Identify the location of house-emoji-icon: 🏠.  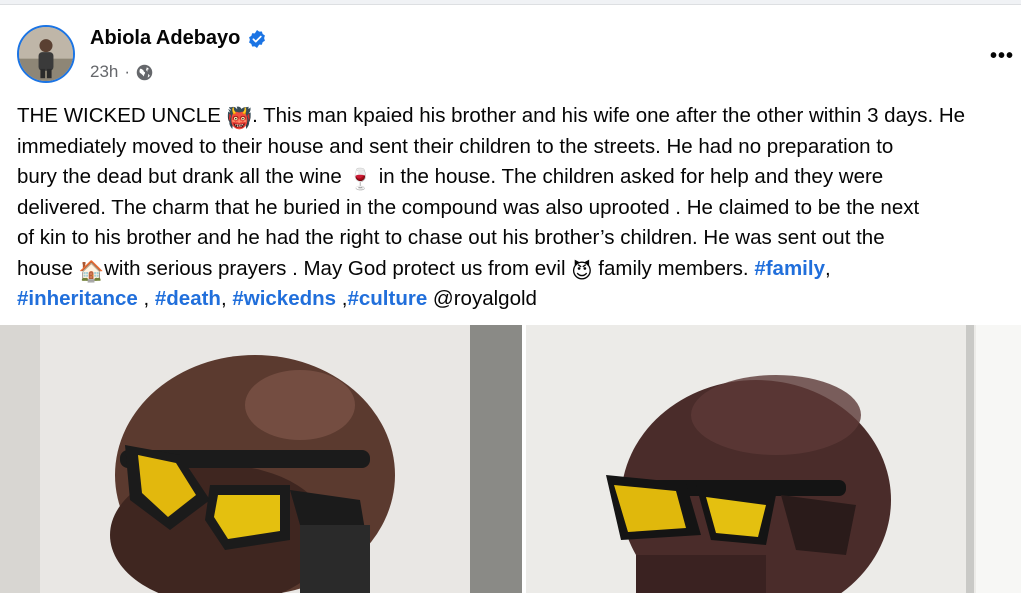
(91, 271).